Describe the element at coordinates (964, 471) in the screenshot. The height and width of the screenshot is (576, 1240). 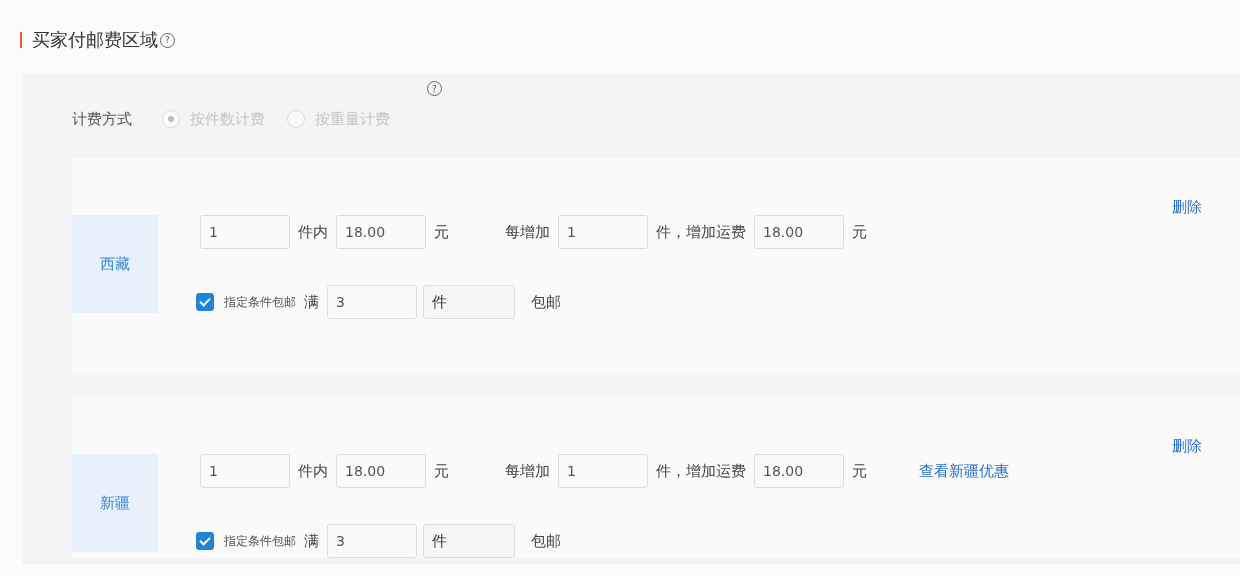
I see `offer-link: 查看新疆优惠` at that location.